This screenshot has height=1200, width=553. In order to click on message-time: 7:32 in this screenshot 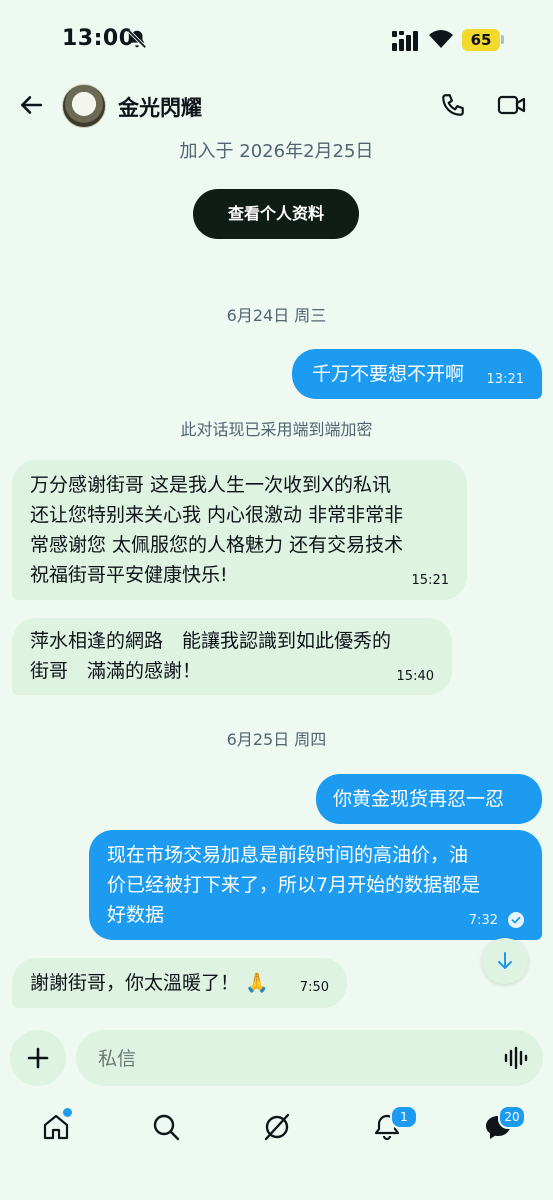, I will do `click(483, 920)`.